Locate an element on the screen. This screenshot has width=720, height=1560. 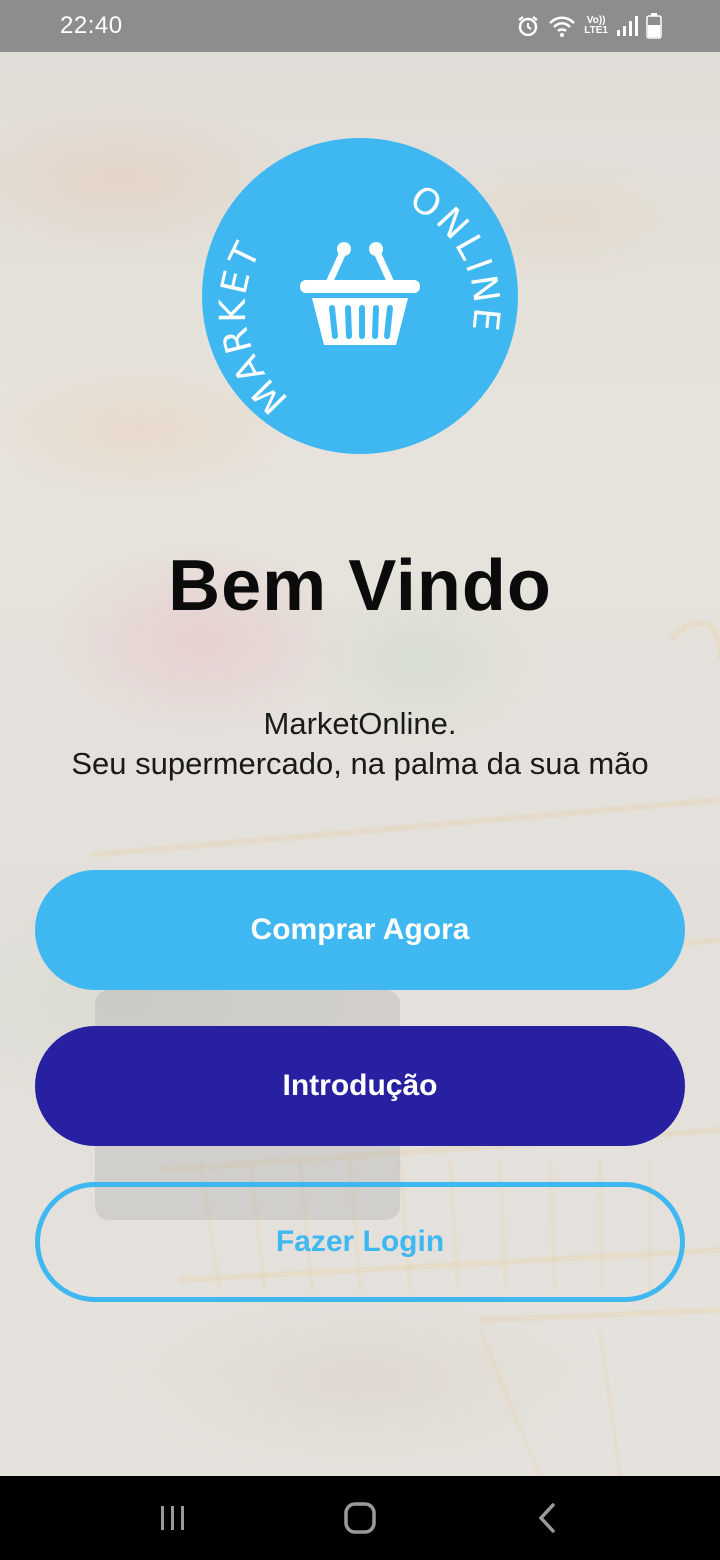
recent-apps-button is located at coordinates (173, 1518).